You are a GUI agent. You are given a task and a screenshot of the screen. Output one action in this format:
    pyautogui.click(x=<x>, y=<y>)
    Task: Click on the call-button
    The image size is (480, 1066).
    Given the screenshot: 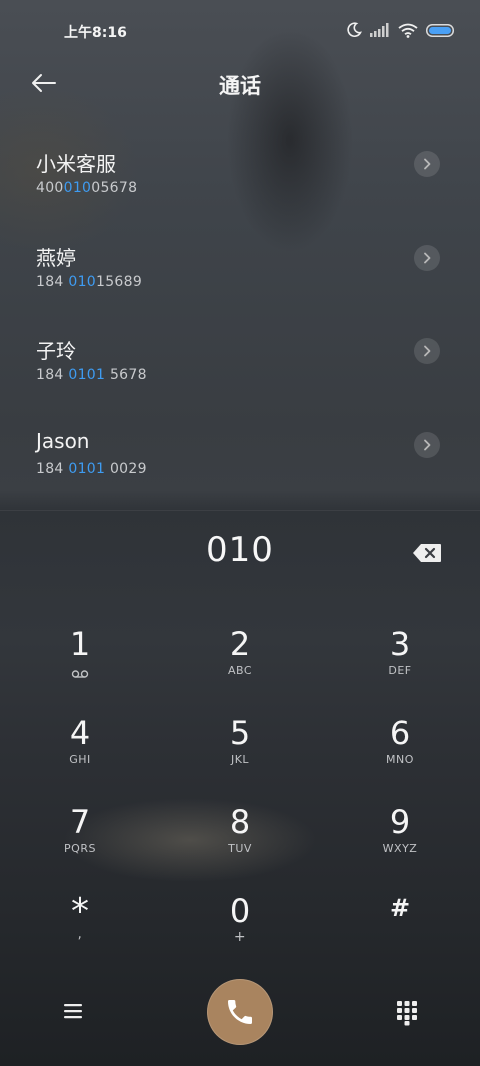 What is the action you would take?
    pyautogui.click(x=240, y=1012)
    